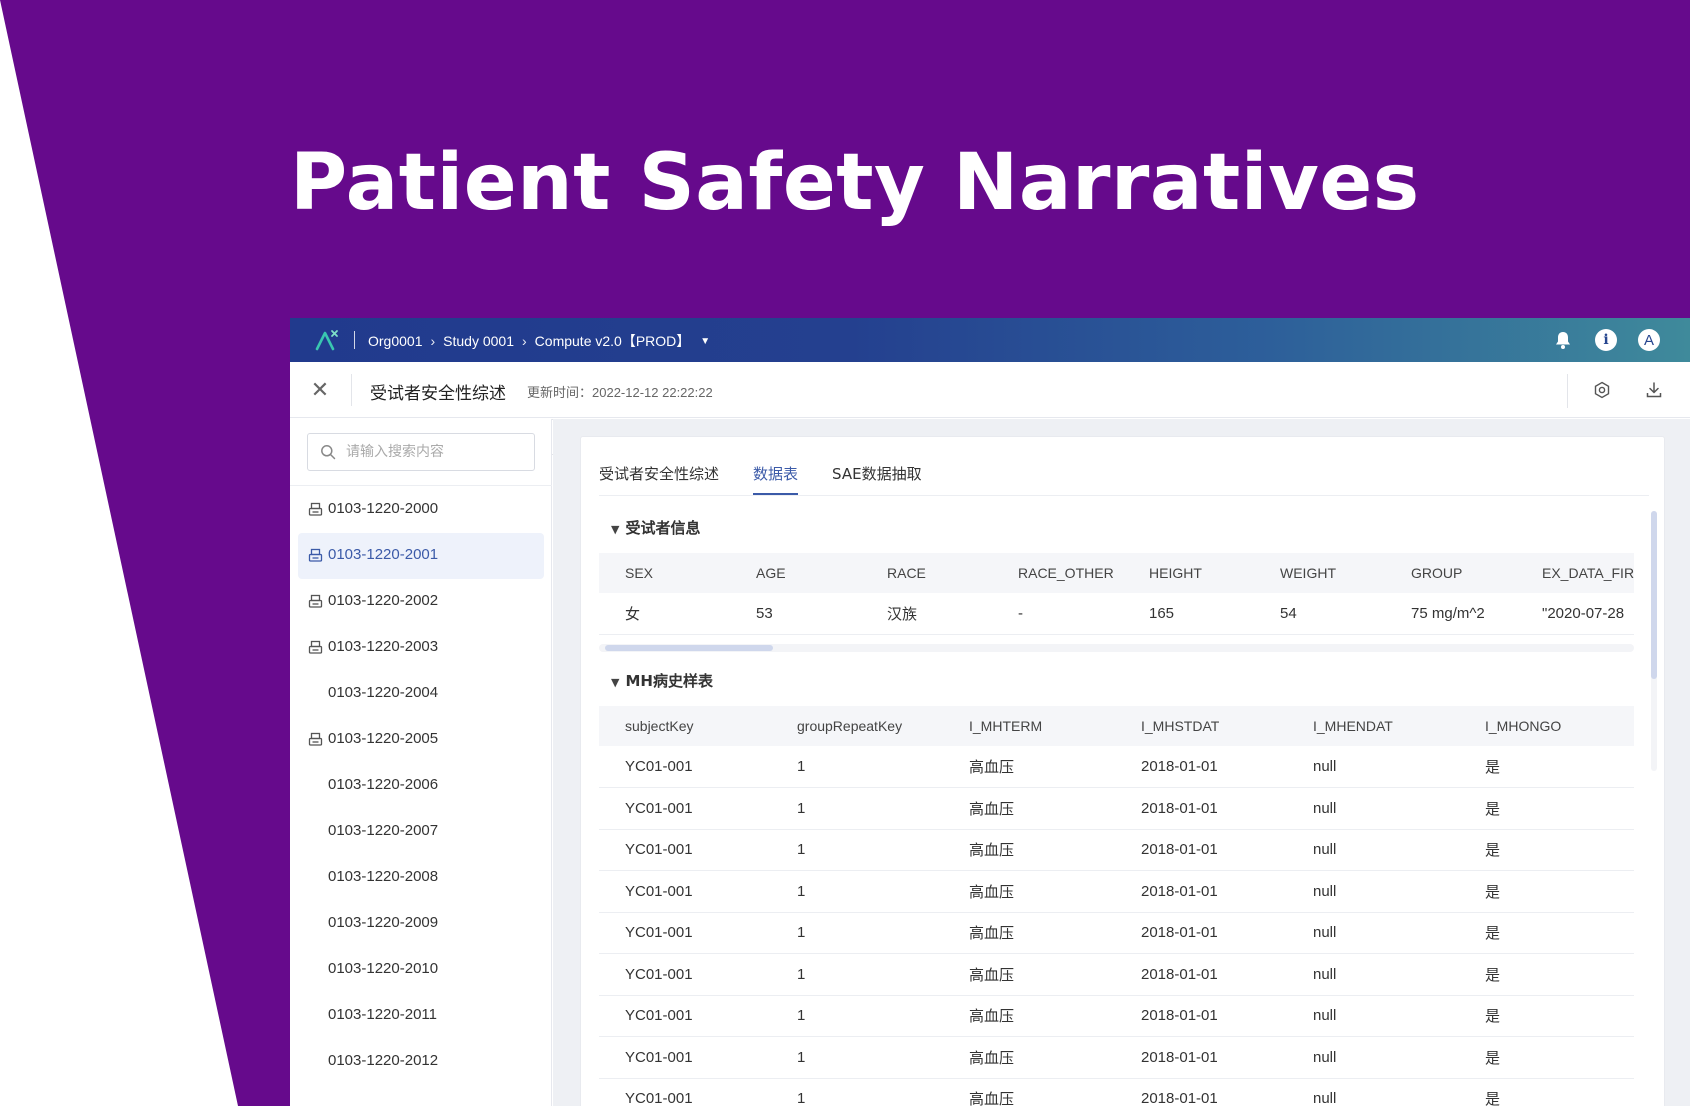  I want to click on sidebar-item-label: 0103-1220-2002, so click(383, 600).